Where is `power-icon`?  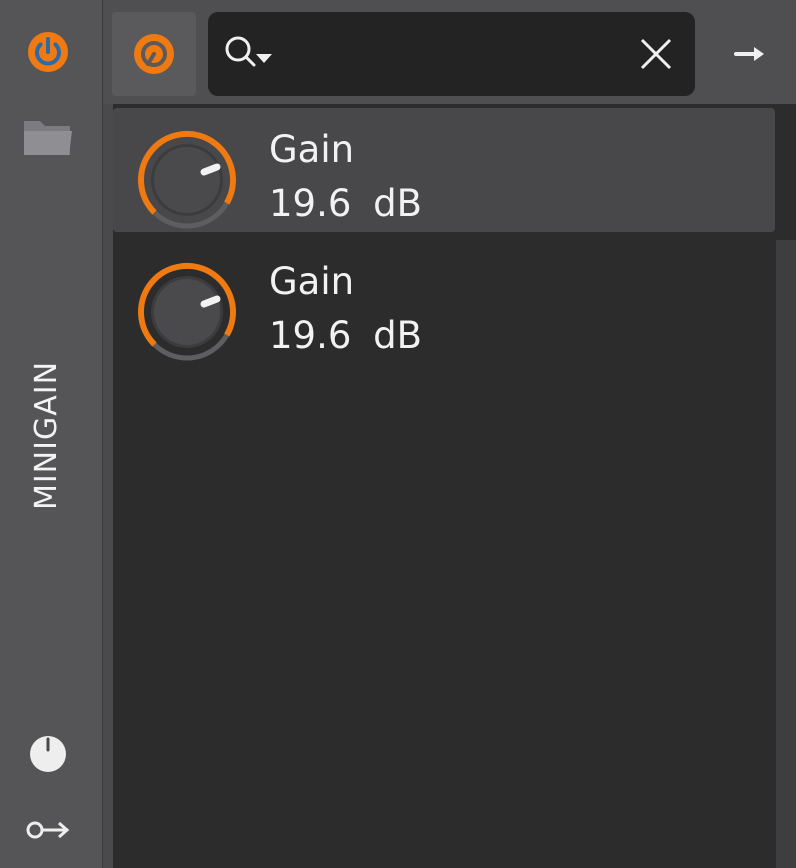
power-icon is located at coordinates (48, 52).